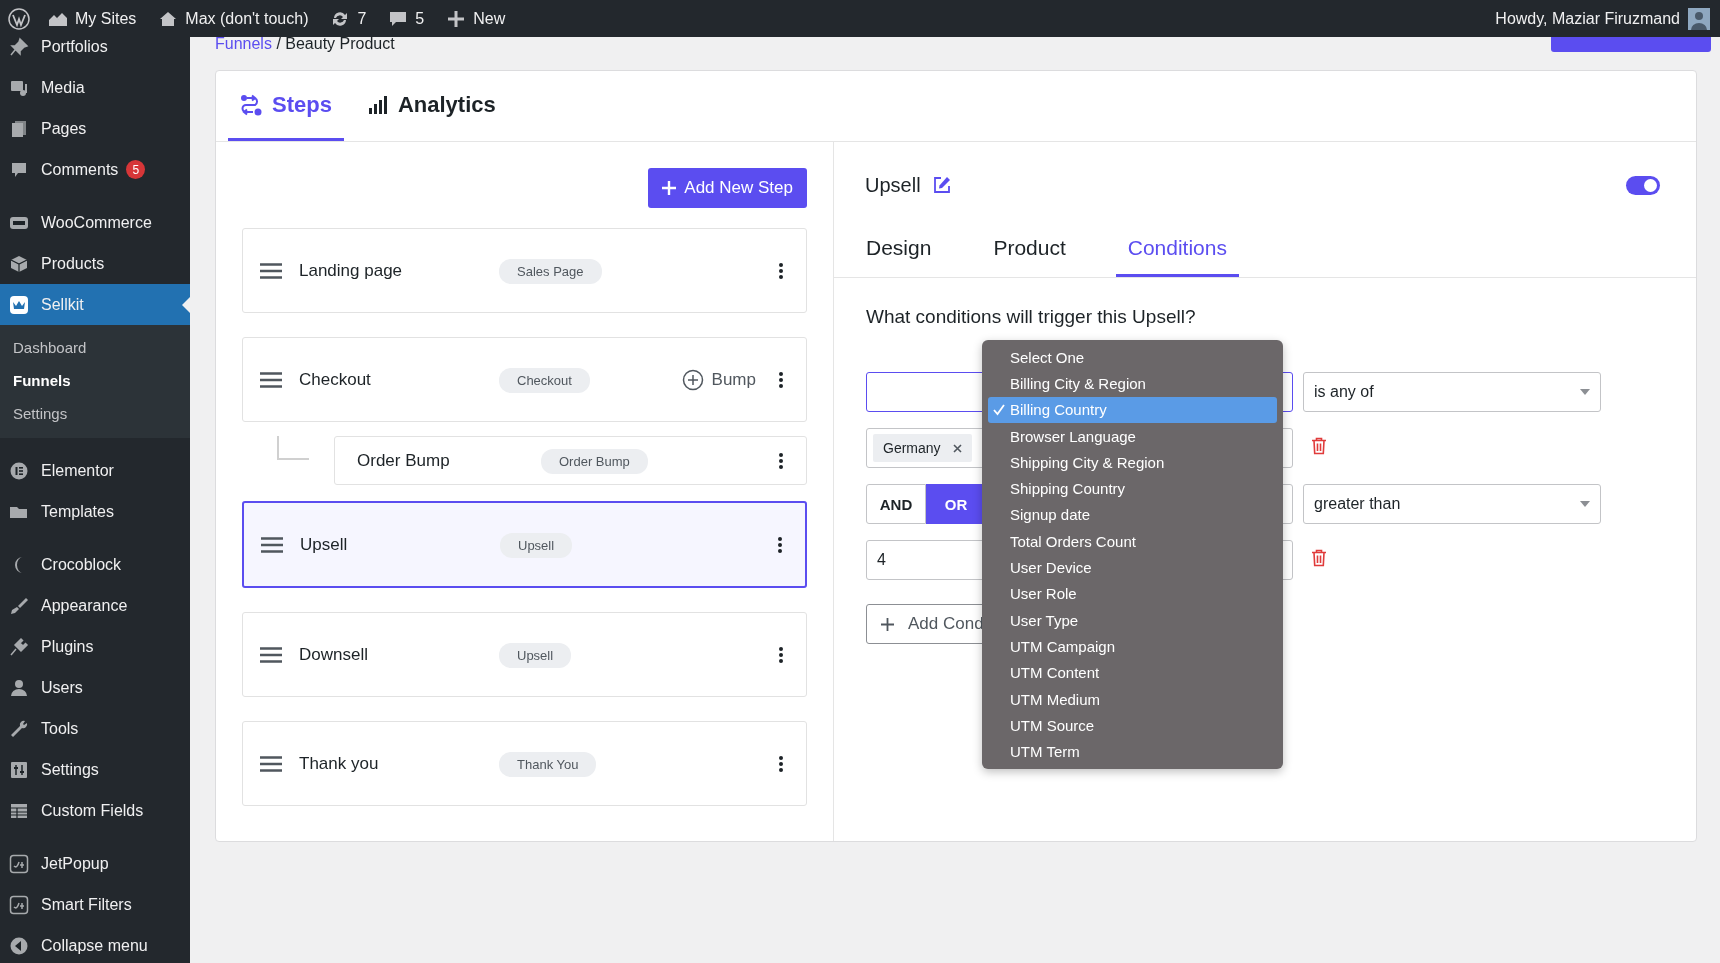 The image size is (1720, 963). What do you see at coordinates (1029, 249) in the screenshot?
I see `tab: Product` at bounding box center [1029, 249].